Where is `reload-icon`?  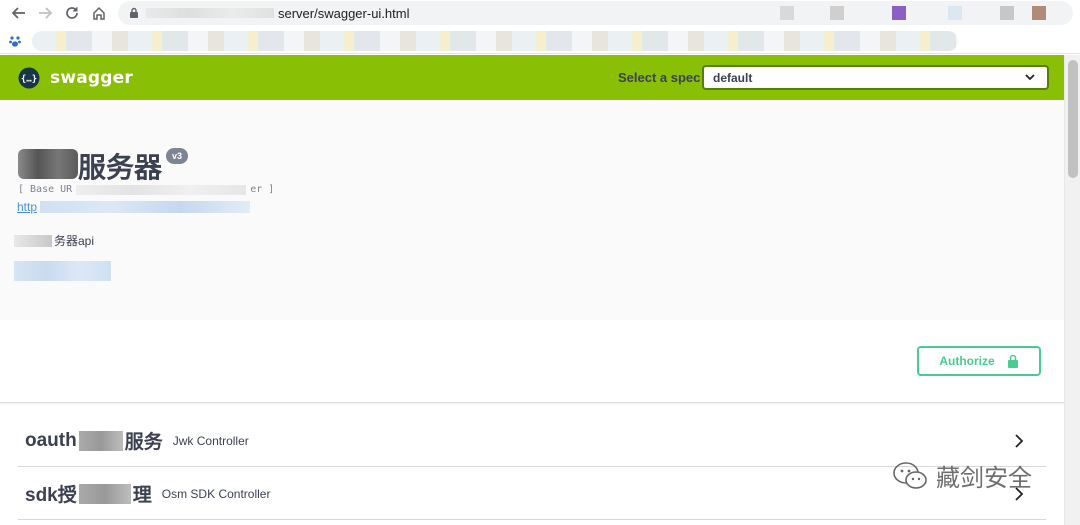 reload-icon is located at coordinates (72, 13).